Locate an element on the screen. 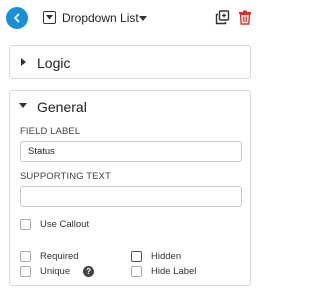  supporting-text-caption: SUPPORTING TEXT is located at coordinates (65, 176).